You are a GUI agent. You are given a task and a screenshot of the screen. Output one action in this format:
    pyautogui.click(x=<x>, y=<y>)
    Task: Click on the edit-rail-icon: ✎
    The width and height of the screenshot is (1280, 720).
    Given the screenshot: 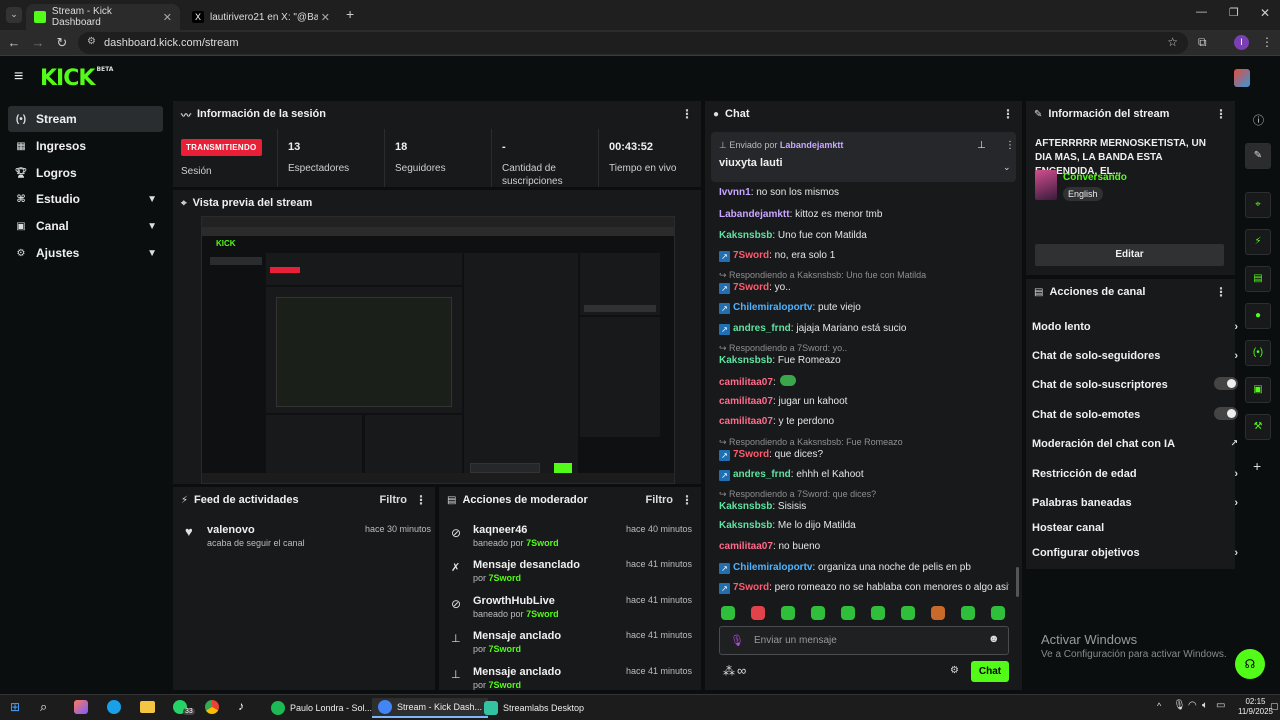 What is the action you would take?
    pyautogui.click(x=1258, y=156)
    